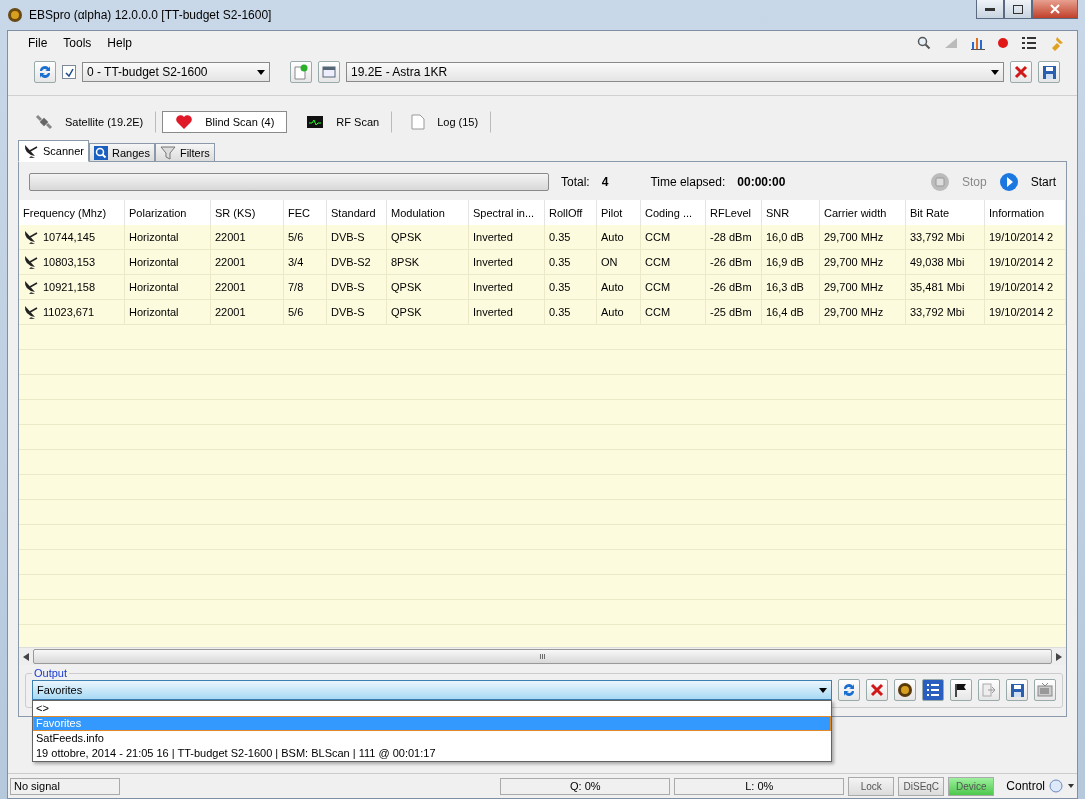 This screenshot has height=799, width=1085. What do you see at coordinates (343, 122) in the screenshot?
I see `tab: RF Scan` at bounding box center [343, 122].